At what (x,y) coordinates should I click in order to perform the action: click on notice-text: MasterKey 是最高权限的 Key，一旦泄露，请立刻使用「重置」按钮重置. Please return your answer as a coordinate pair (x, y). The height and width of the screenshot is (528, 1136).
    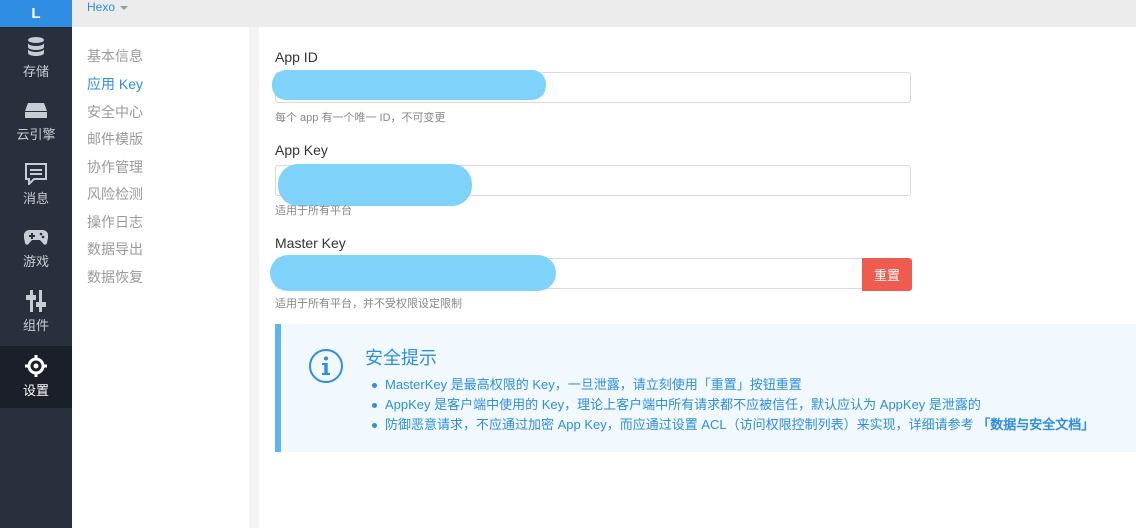
    Looking at the image, I should click on (593, 384).